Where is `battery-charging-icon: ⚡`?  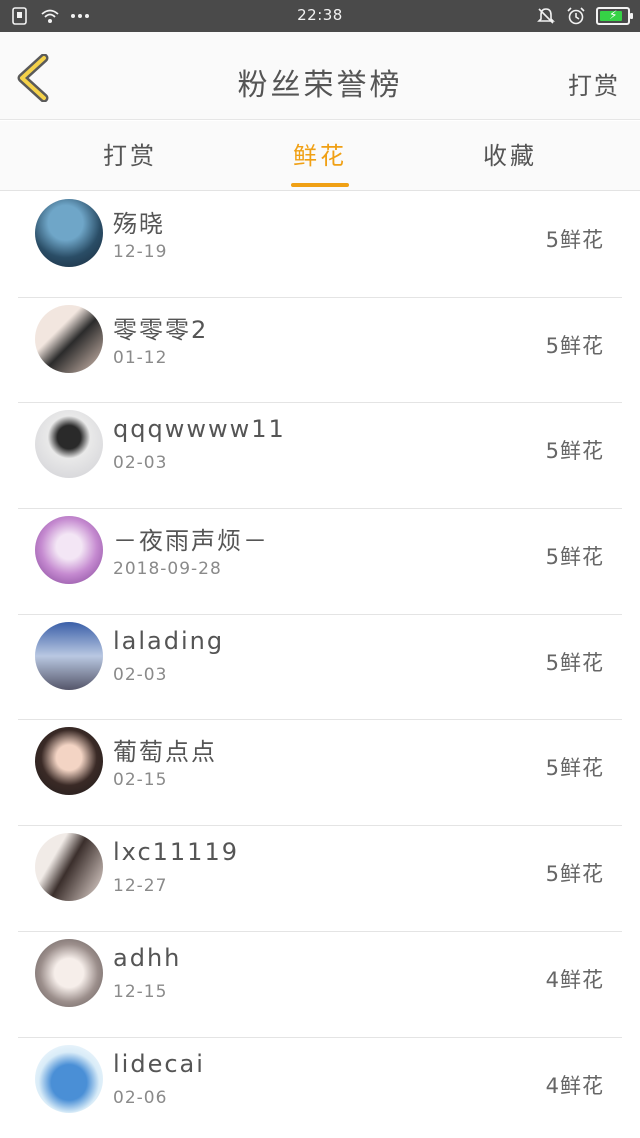
battery-charging-icon: ⚡ is located at coordinates (614, 16).